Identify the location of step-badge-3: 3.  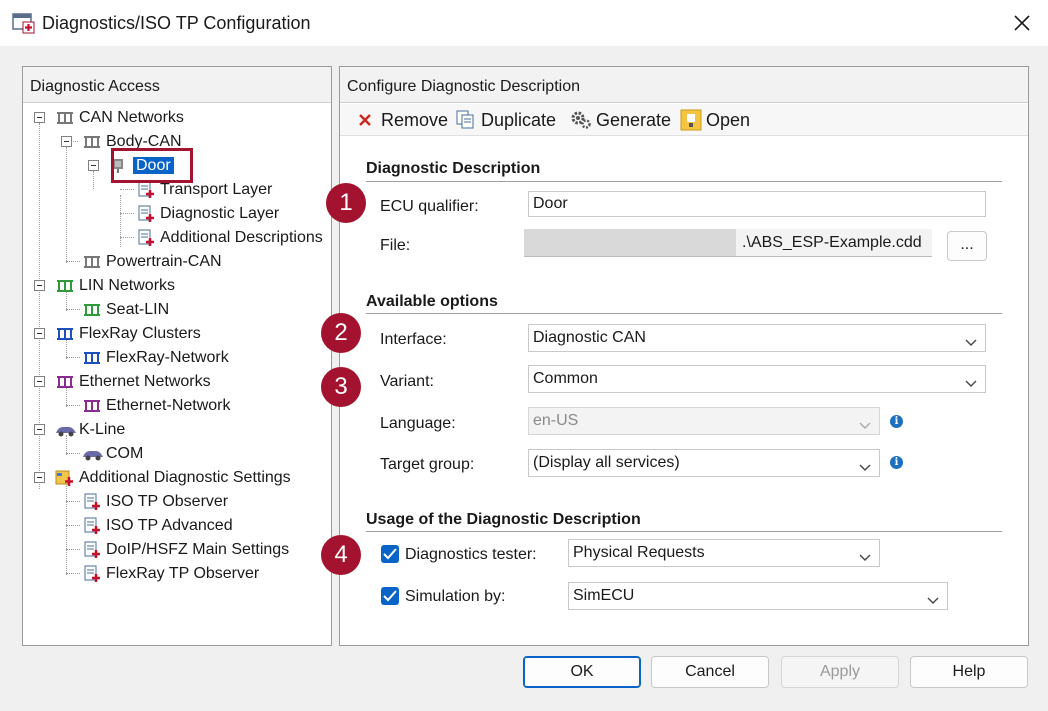
(341, 387).